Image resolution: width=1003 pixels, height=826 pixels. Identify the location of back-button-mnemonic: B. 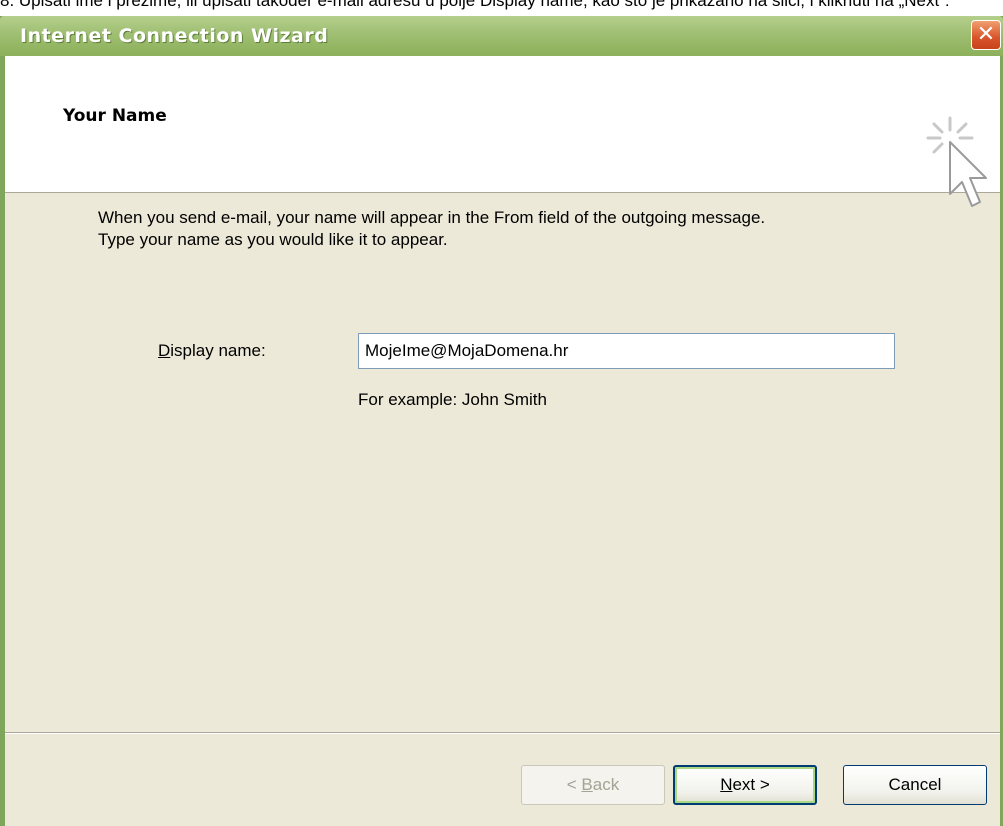
(587, 784).